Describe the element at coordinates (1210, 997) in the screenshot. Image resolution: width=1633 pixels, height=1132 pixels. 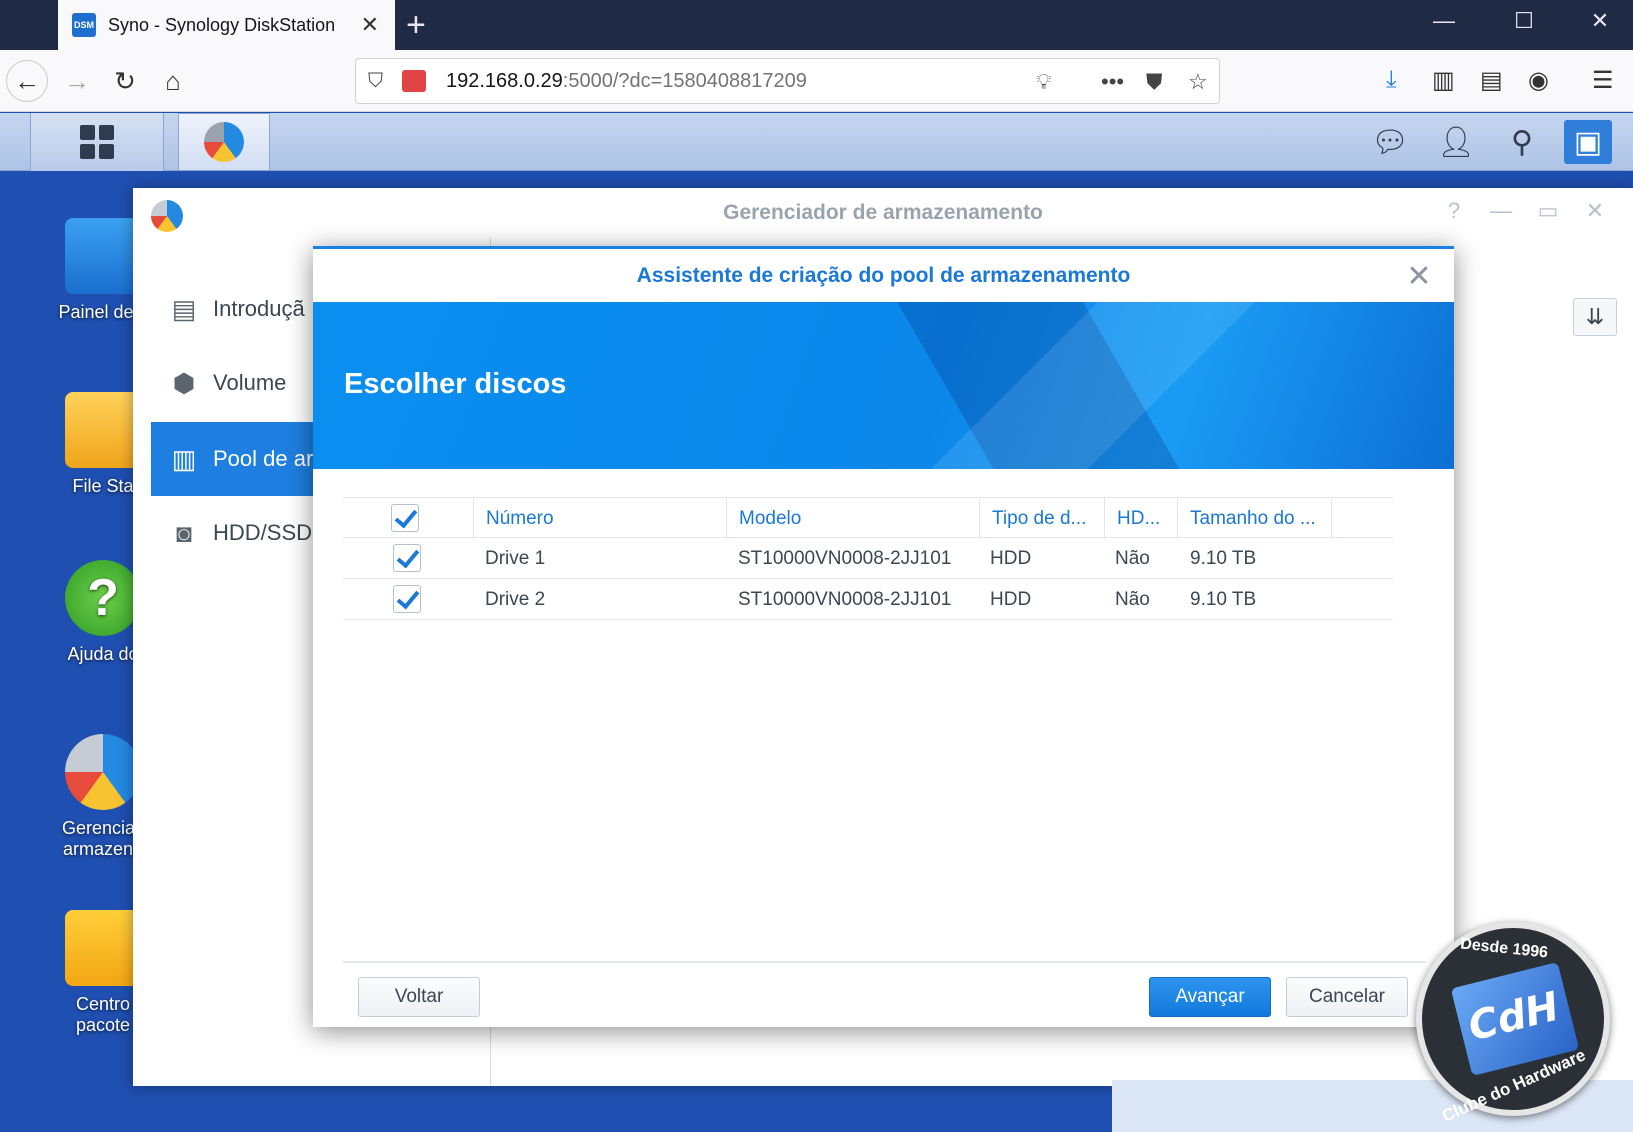
I see `next-button: Avançar` at that location.